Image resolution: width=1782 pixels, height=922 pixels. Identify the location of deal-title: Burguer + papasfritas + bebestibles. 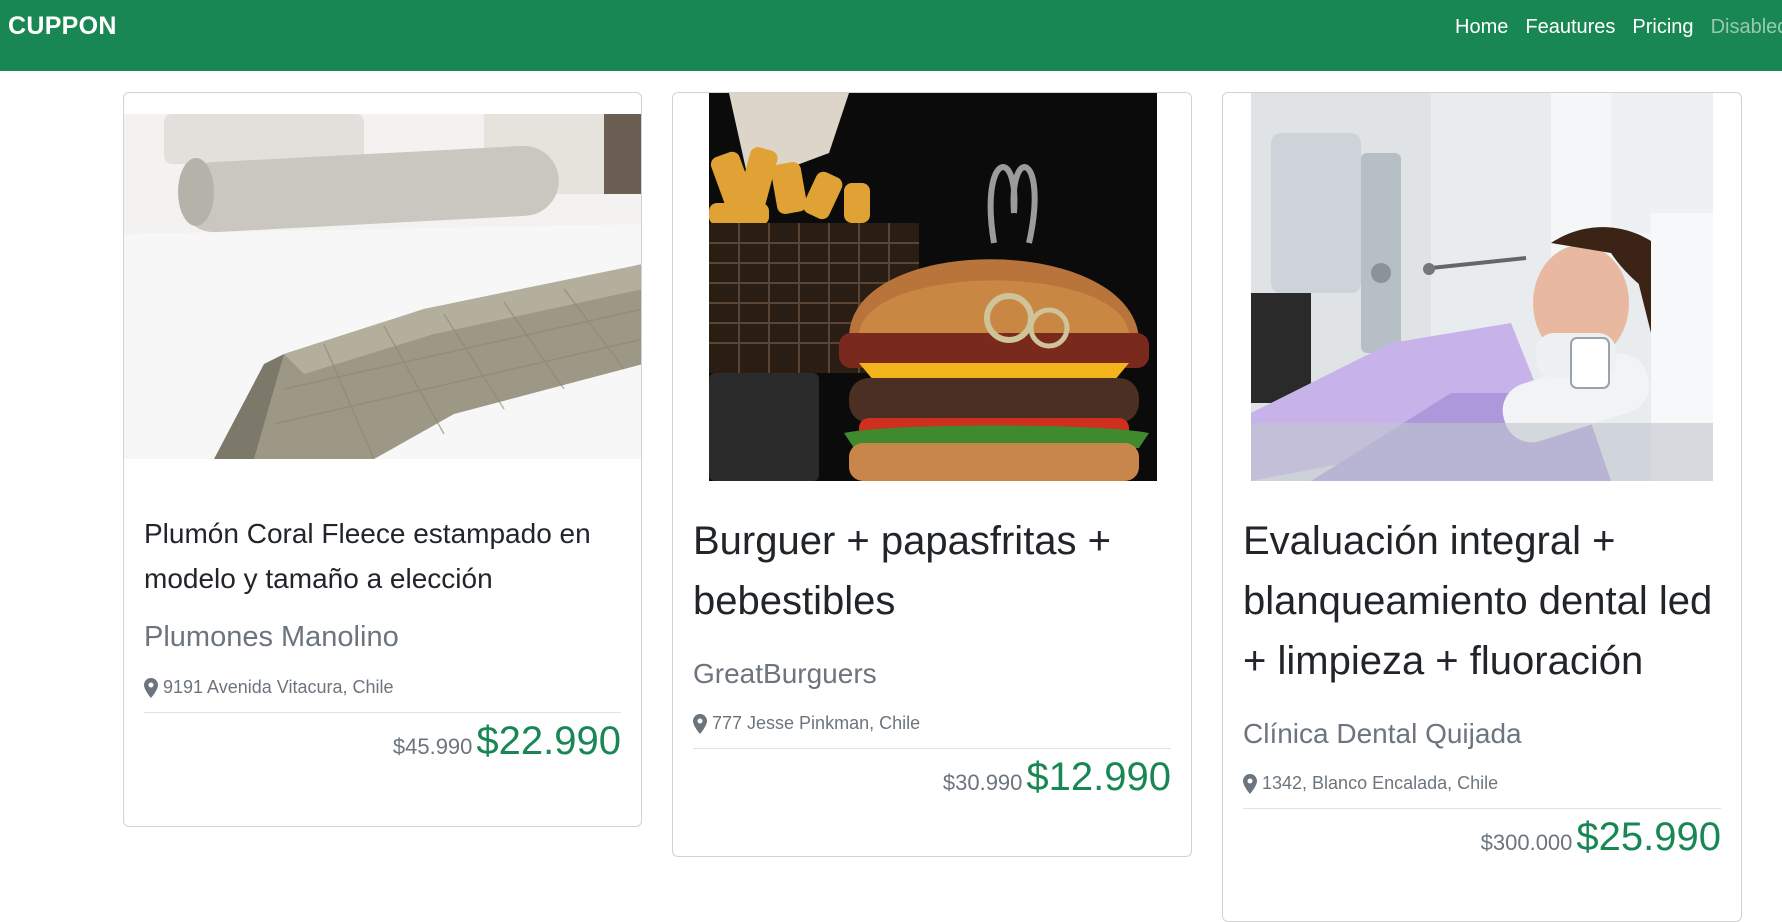
(932, 571).